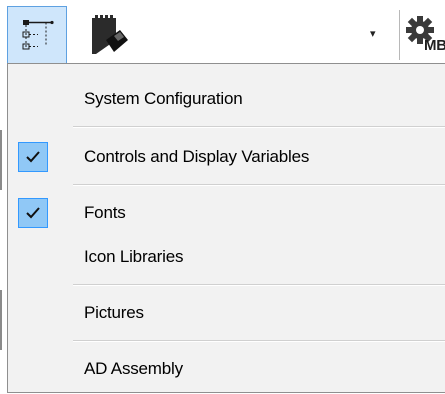 Image resolution: width=445 pixels, height=394 pixels. I want to click on tree-view-button, so click(37, 35).